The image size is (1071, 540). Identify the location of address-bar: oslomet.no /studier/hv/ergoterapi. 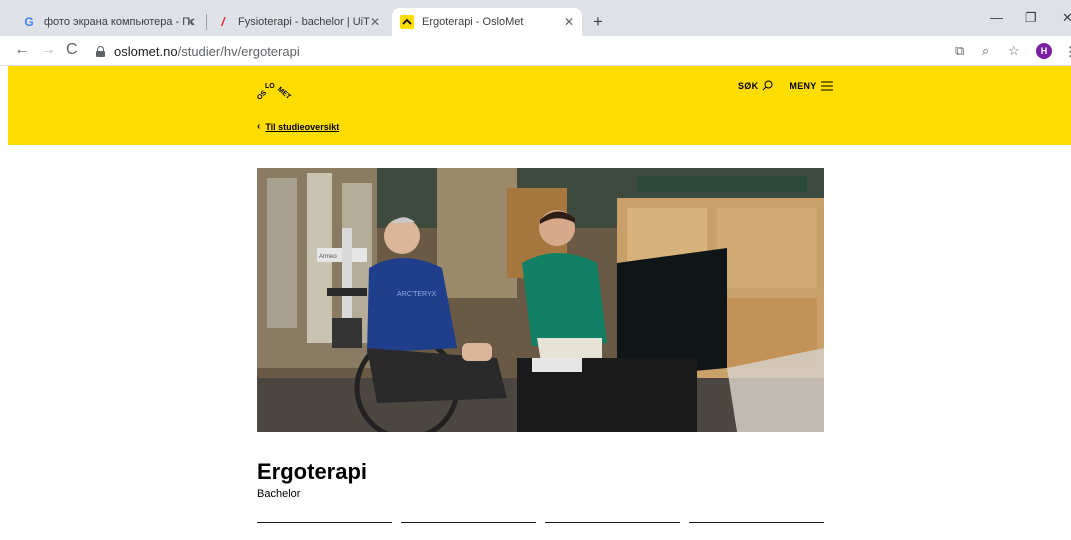
(198, 51).